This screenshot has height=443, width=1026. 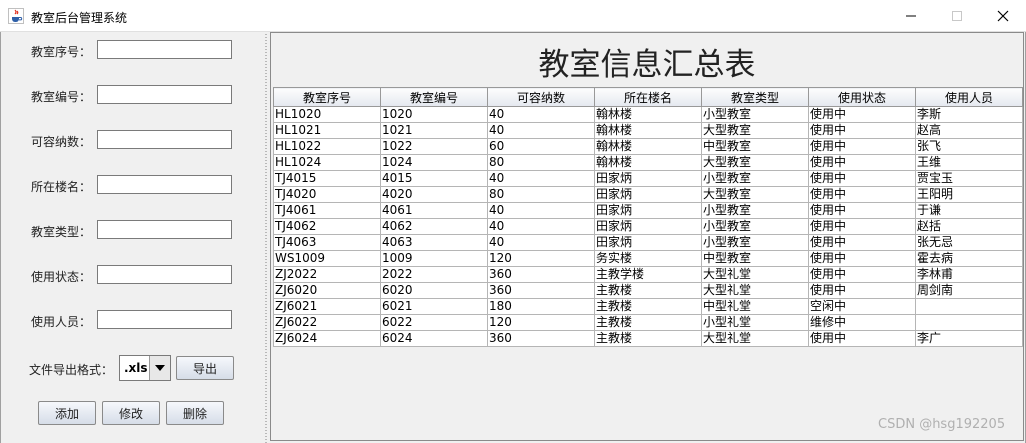 I want to click on table-row: ZJ6022 6022 120 主教楼 小型礼堂 维修中, so click(x=648, y=322).